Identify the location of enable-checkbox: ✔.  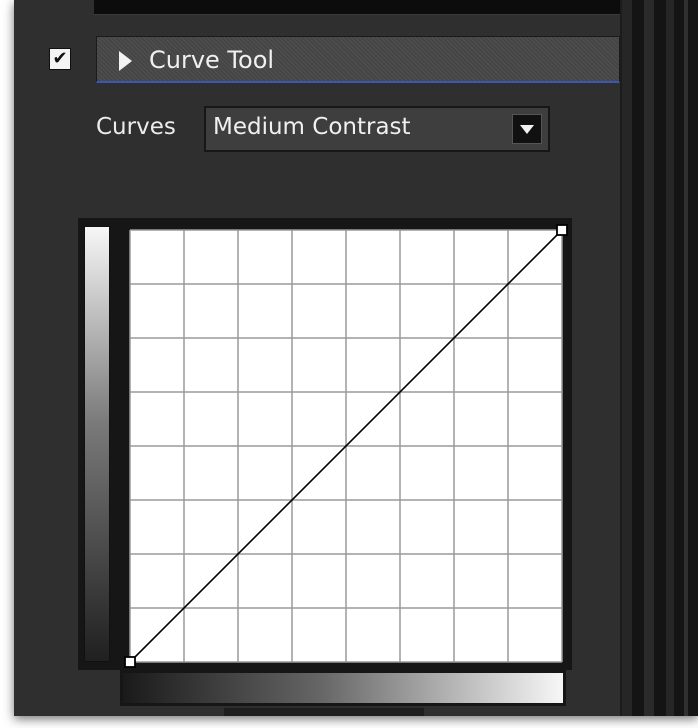
(60, 59).